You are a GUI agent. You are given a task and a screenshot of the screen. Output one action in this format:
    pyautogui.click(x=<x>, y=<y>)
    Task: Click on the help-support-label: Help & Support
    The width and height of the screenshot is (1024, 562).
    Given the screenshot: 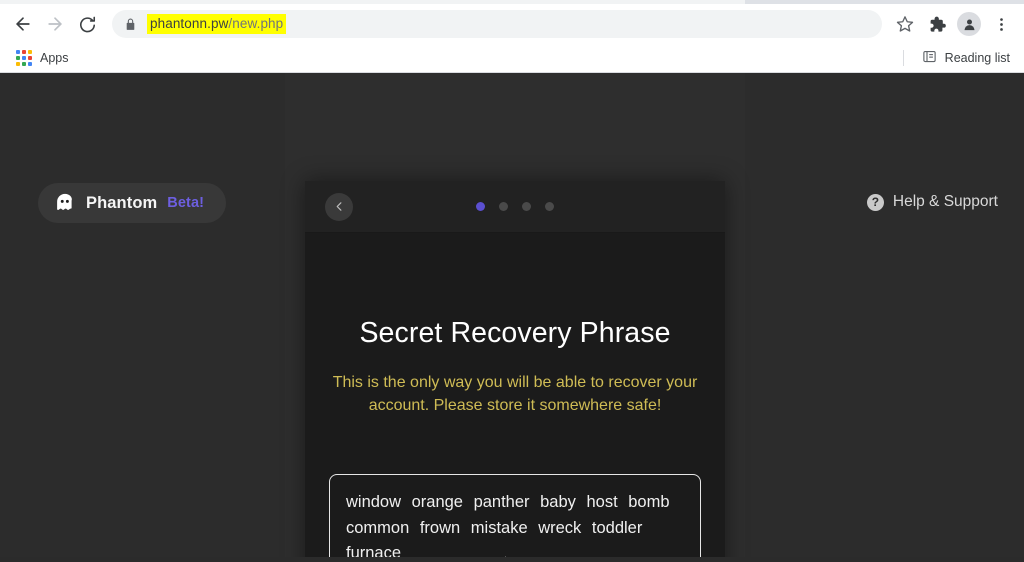 What is the action you would take?
    pyautogui.click(x=945, y=201)
    